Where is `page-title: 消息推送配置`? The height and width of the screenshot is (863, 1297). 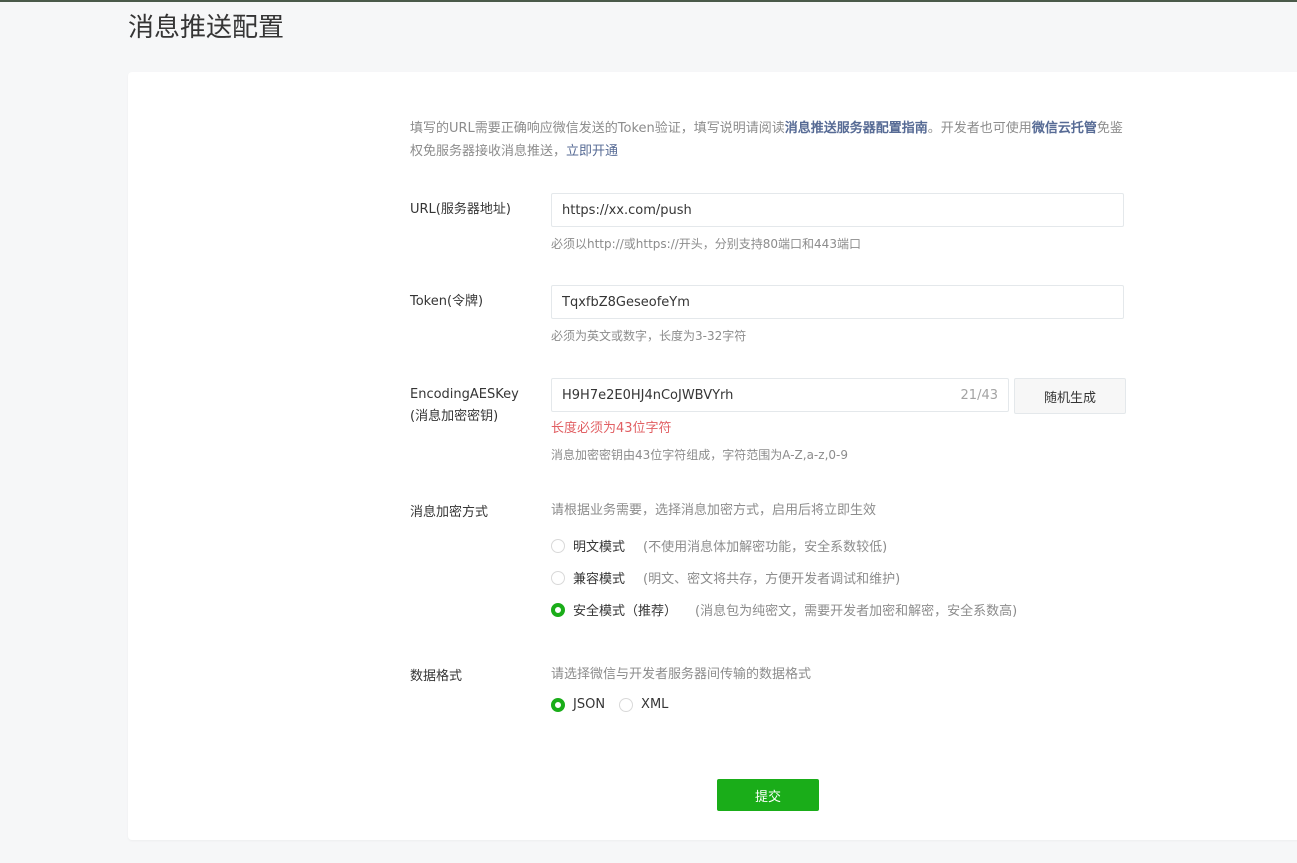
page-title: 消息推送配置 is located at coordinates (206, 28).